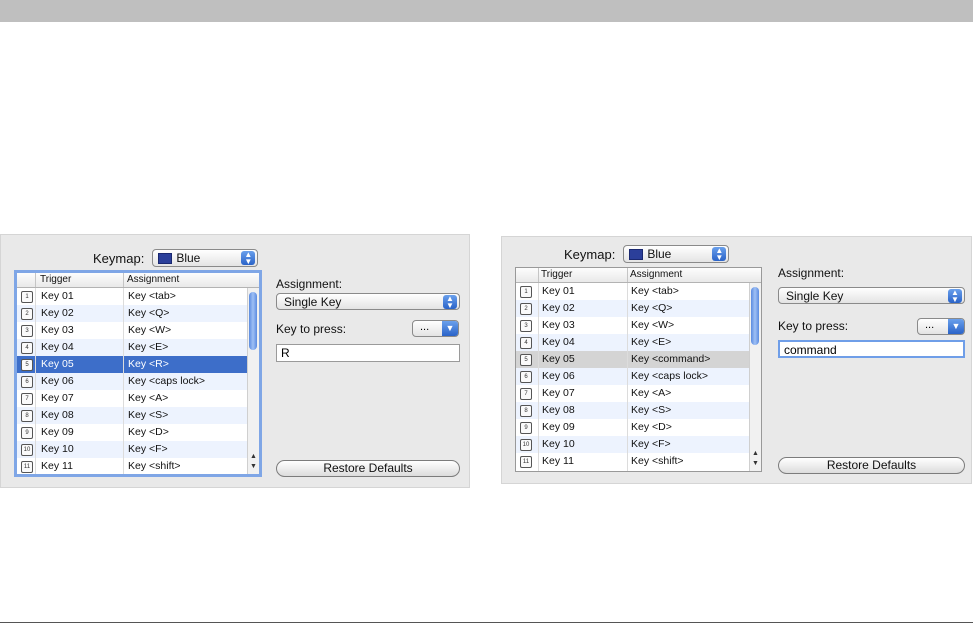 The image size is (973, 624). Describe the element at coordinates (165, 258) in the screenshot. I see `color-swatch-icon` at that location.